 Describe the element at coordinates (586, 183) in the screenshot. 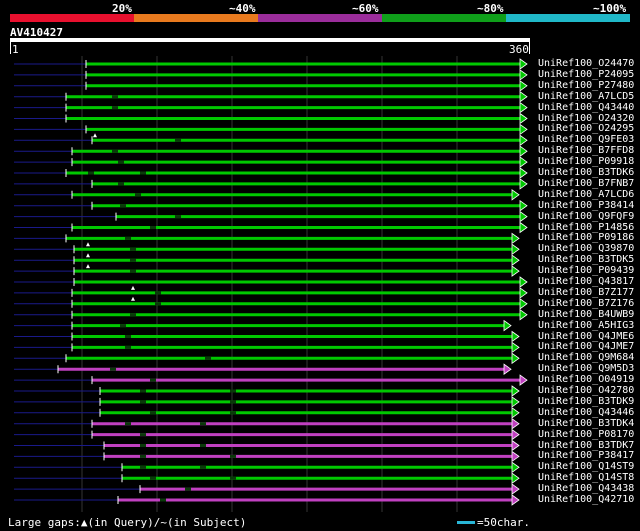

I see `hit-label: UniRef100_B7FNB7` at that location.